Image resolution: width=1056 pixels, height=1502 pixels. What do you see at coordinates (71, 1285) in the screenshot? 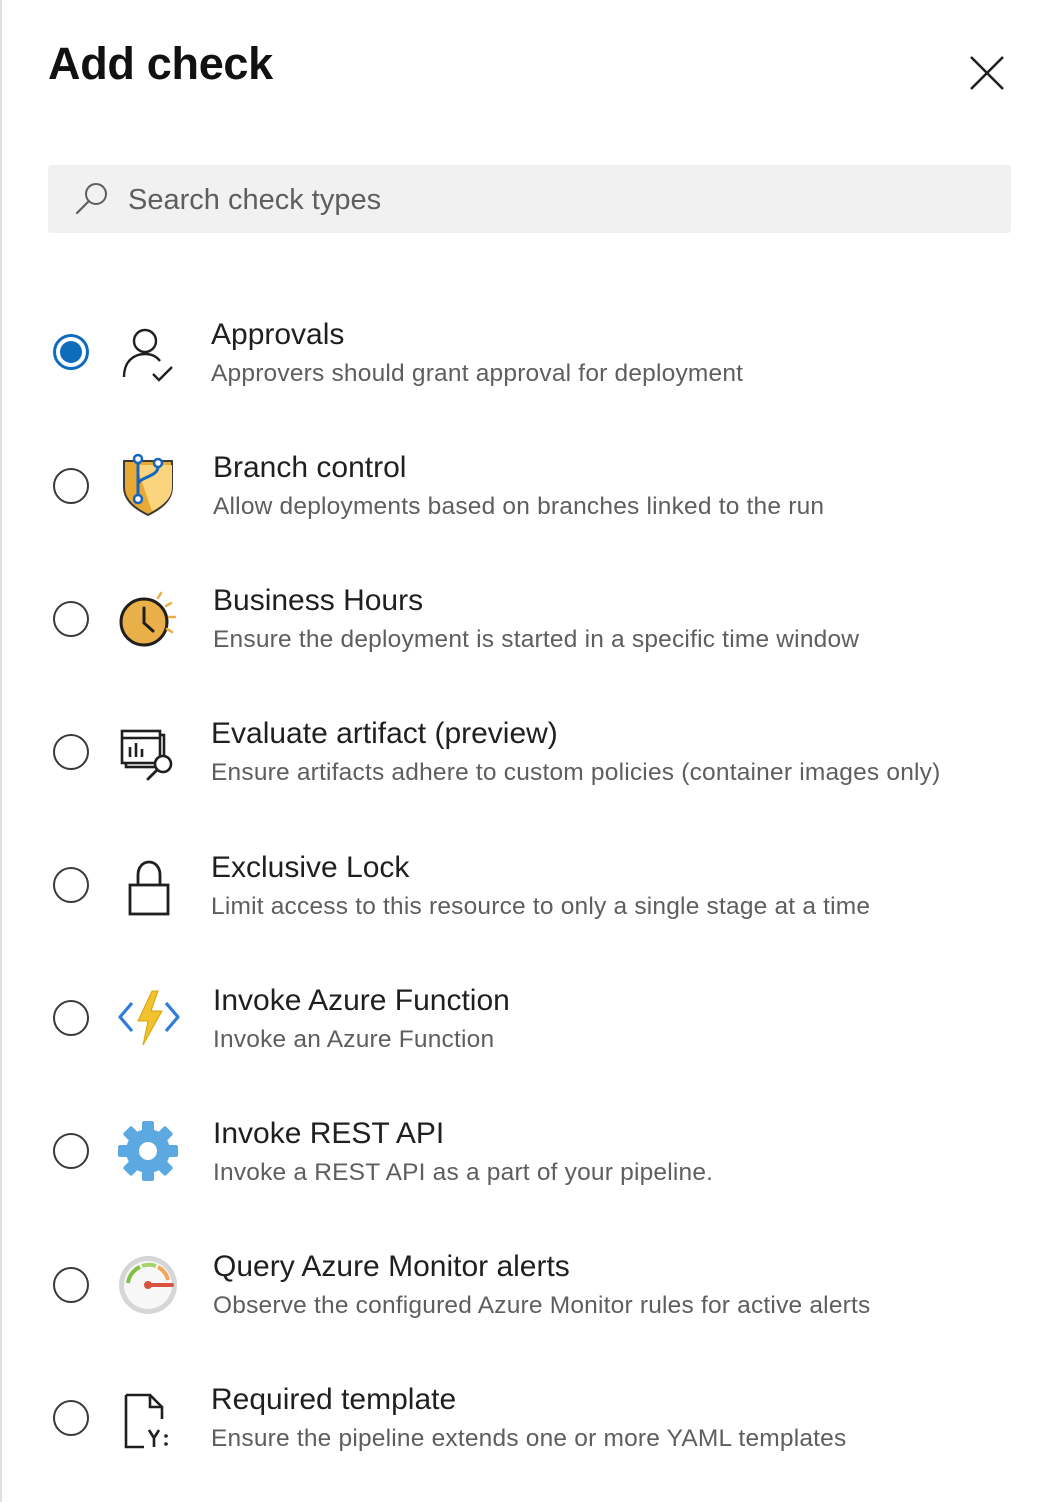
I see `radio-query-azure-monitor-alerts` at bounding box center [71, 1285].